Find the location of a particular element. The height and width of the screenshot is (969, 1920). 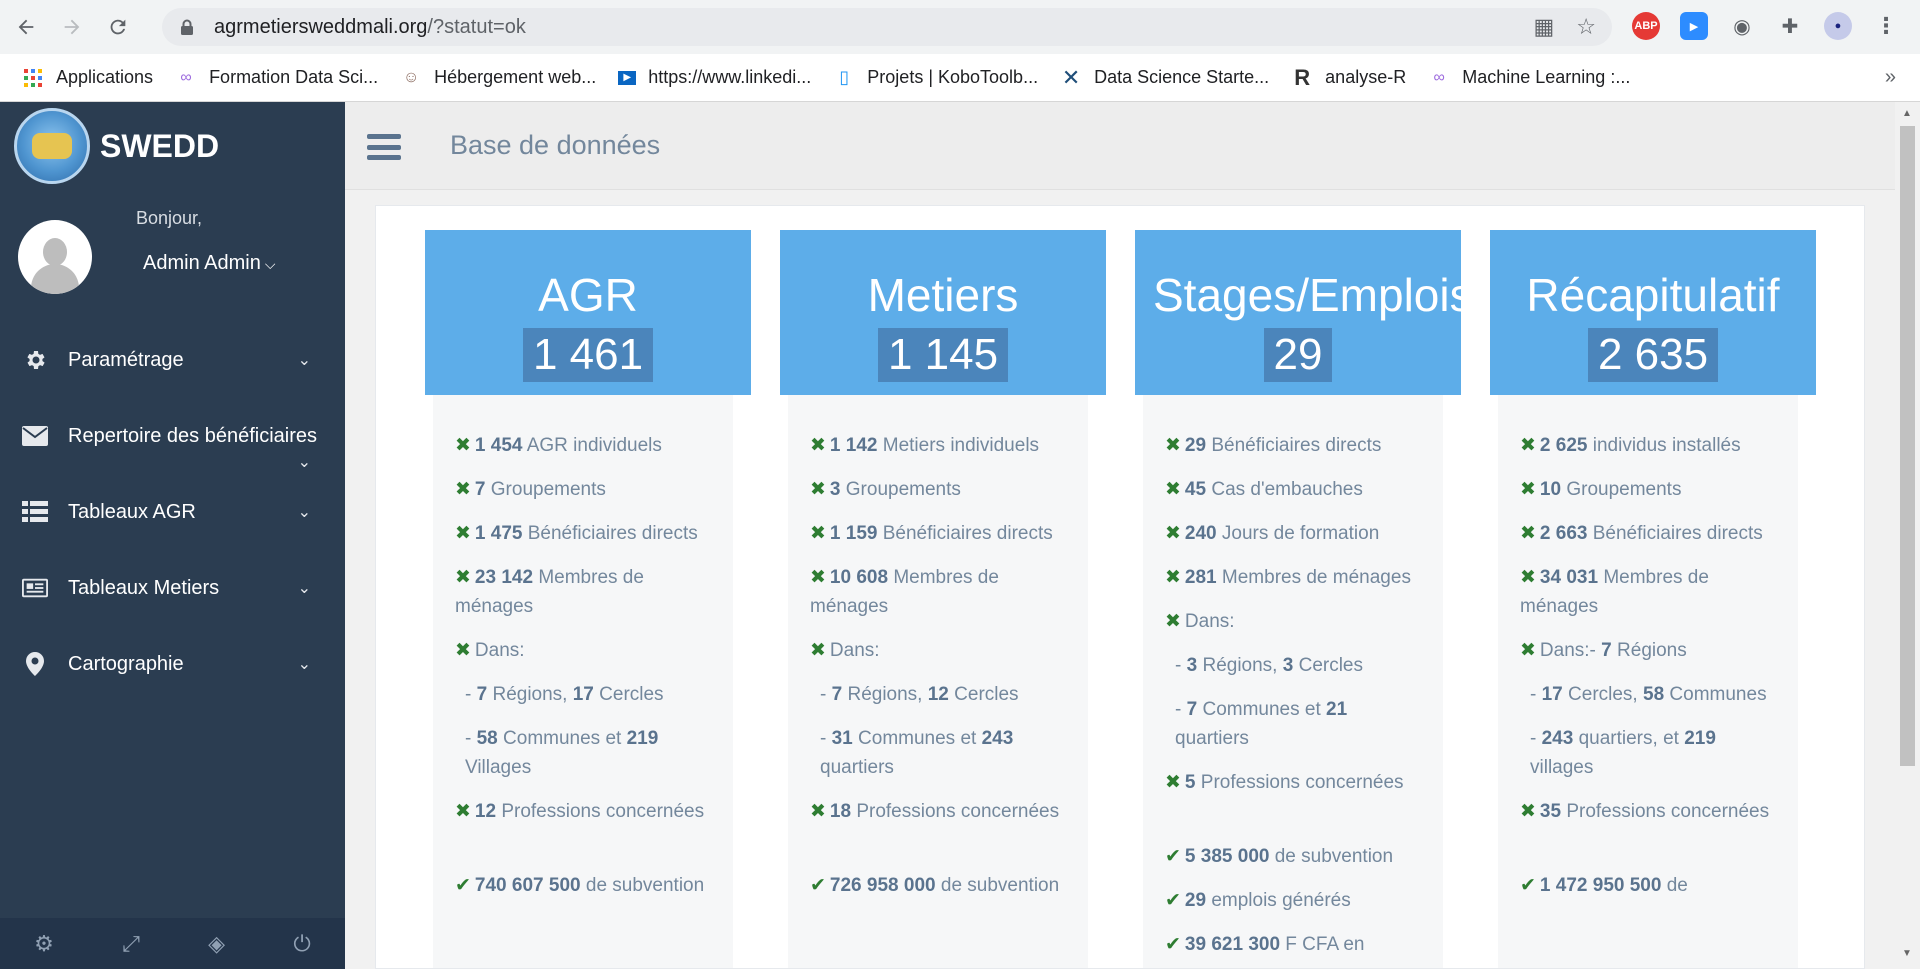

camera-icon: ◉ is located at coordinates (1742, 26).